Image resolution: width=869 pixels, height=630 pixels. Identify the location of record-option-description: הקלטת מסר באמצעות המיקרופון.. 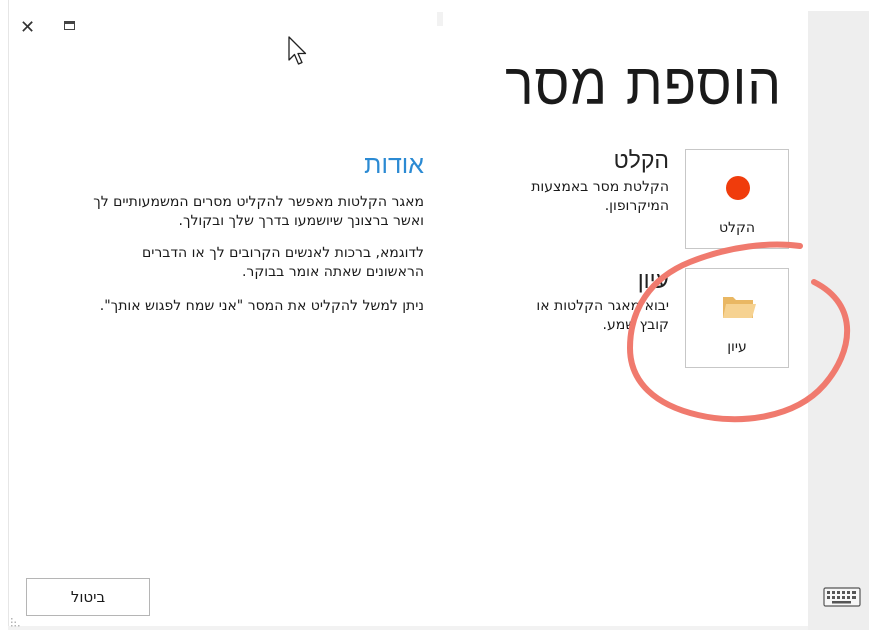
(600, 196).